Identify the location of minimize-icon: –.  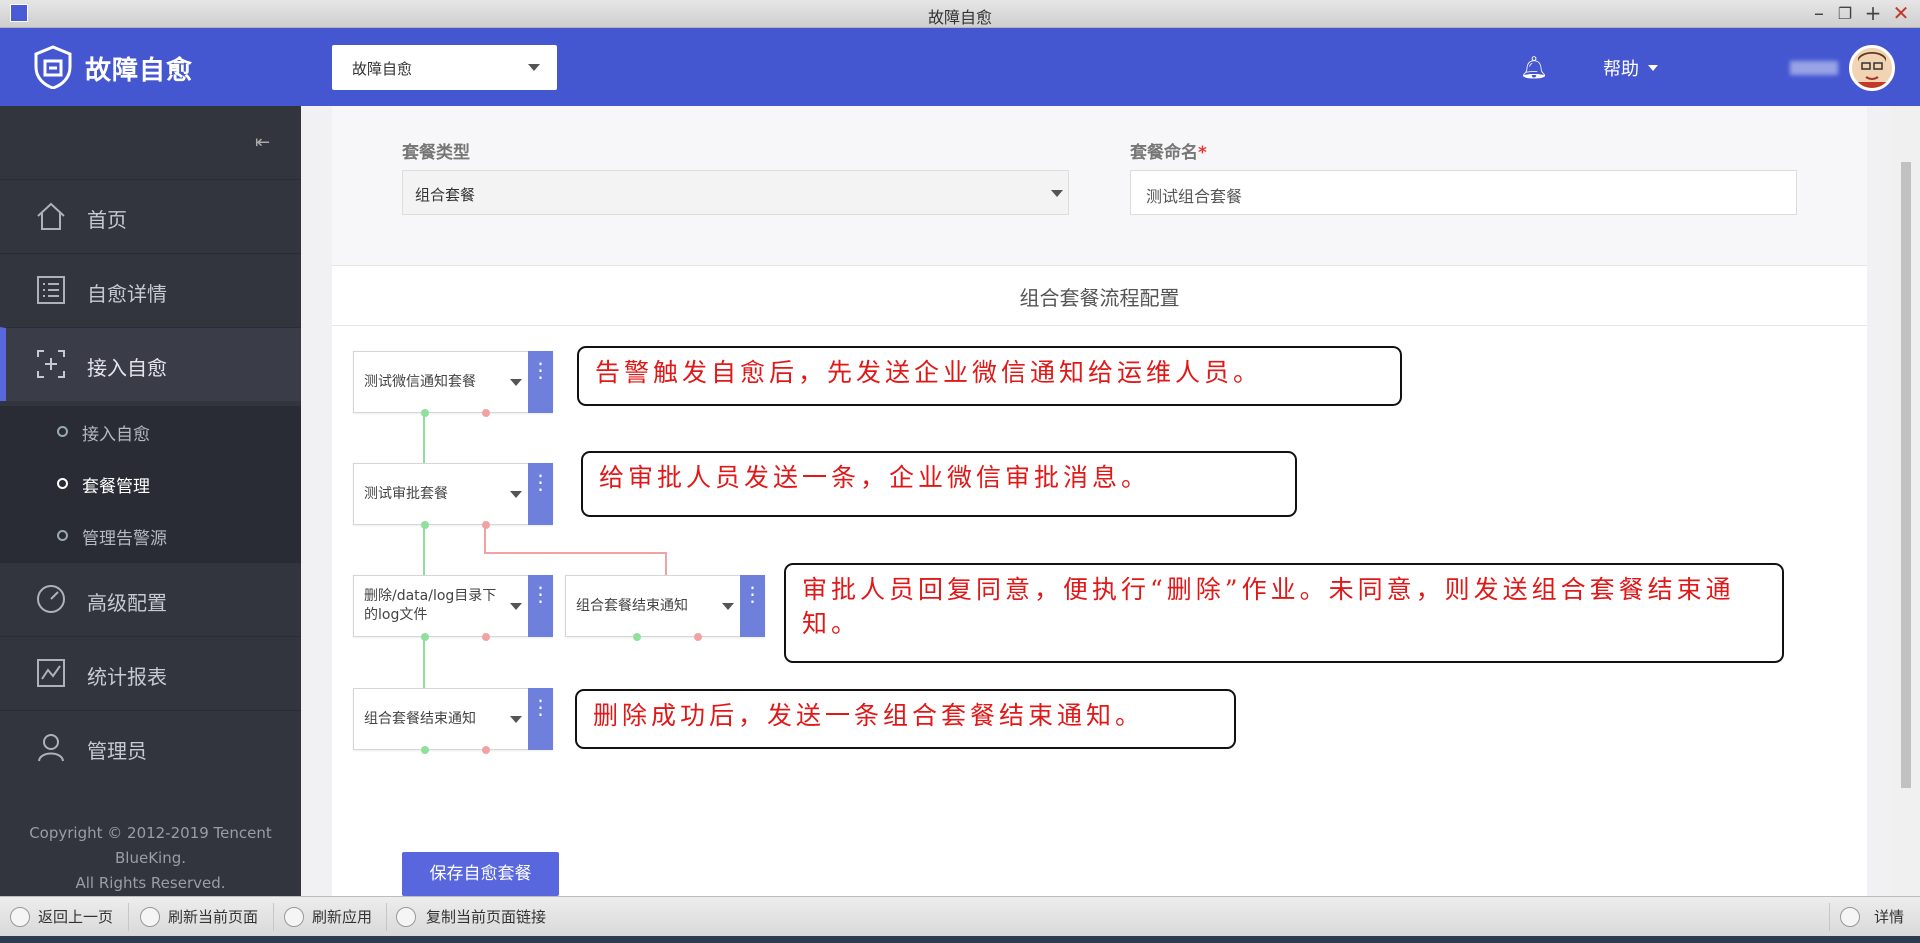
(1819, 13).